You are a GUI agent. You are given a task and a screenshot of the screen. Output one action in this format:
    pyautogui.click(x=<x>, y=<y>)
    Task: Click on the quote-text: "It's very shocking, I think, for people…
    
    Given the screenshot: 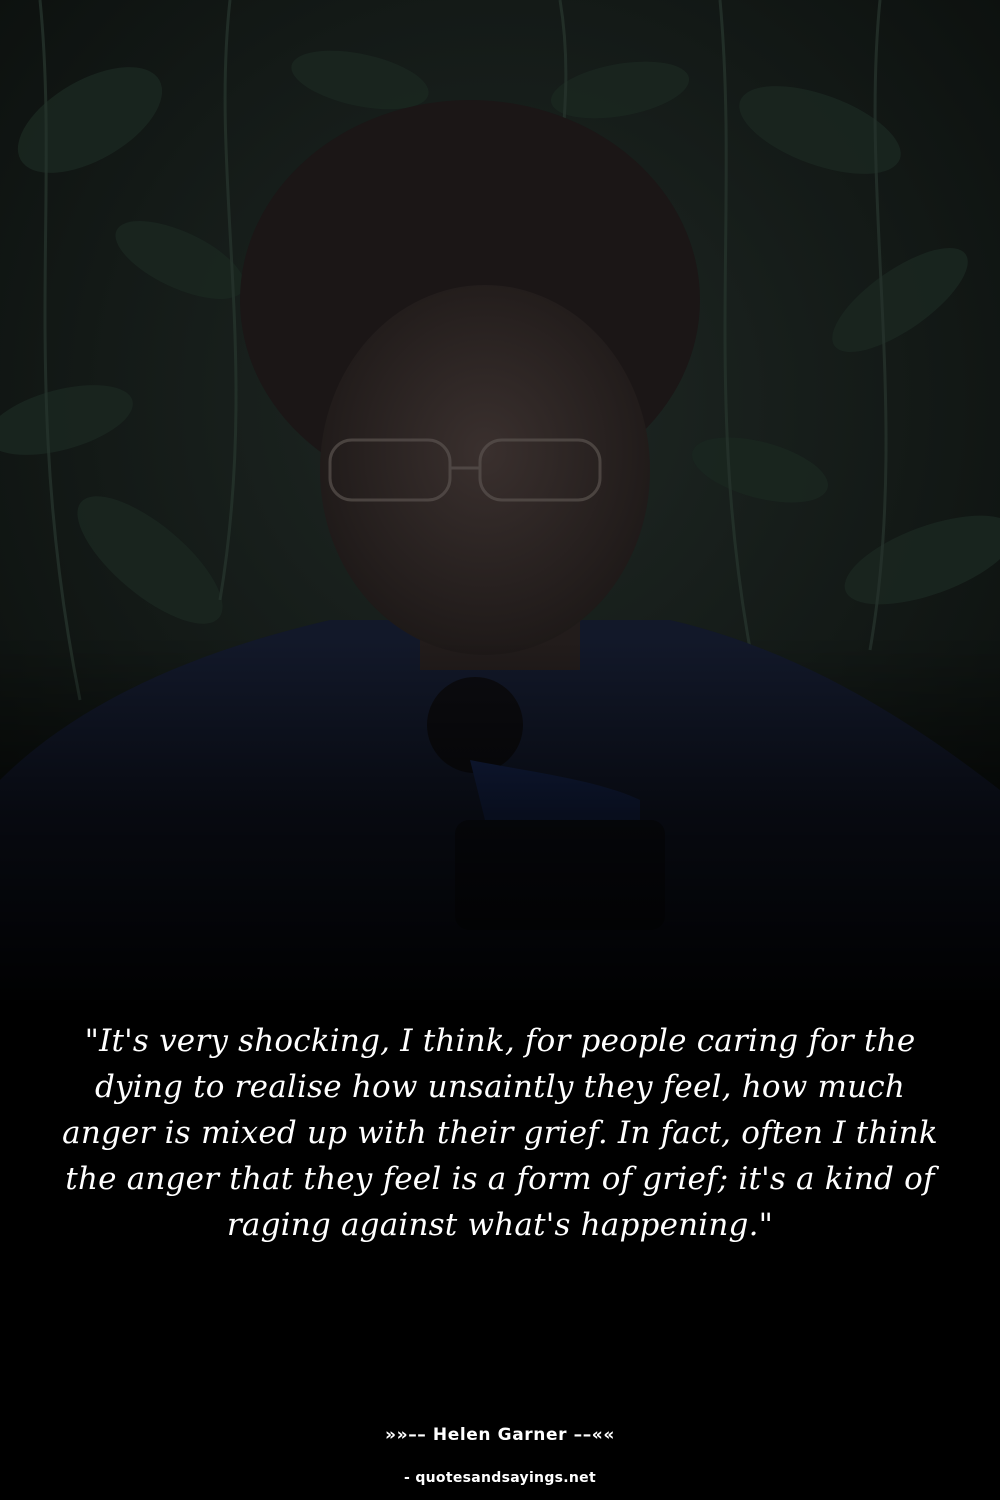 What is the action you would take?
    pyautogui.click(x=500, y=1133)
    